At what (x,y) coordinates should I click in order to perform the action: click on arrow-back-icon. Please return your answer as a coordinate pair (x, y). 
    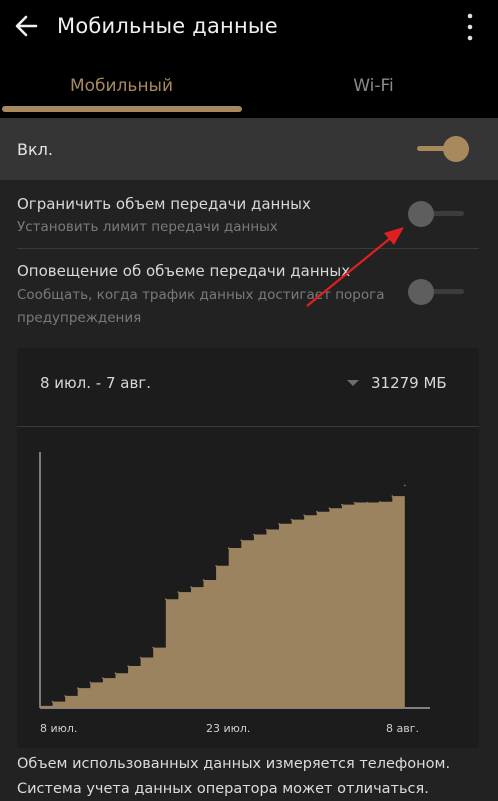
    Looking at the image, I should click on (26, 26).